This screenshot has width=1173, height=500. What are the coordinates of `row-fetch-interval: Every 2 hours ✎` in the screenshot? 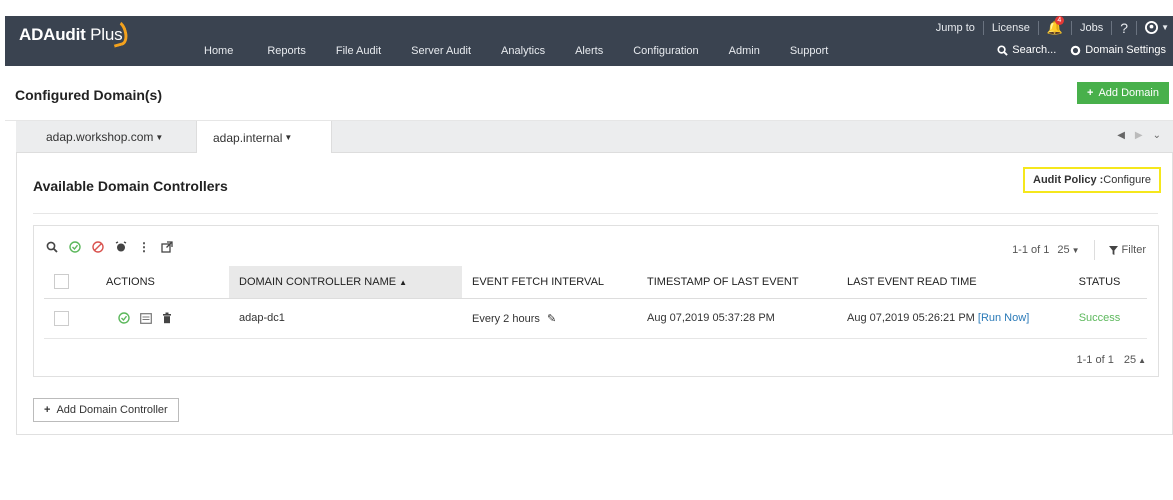 It's located at (549, 318).